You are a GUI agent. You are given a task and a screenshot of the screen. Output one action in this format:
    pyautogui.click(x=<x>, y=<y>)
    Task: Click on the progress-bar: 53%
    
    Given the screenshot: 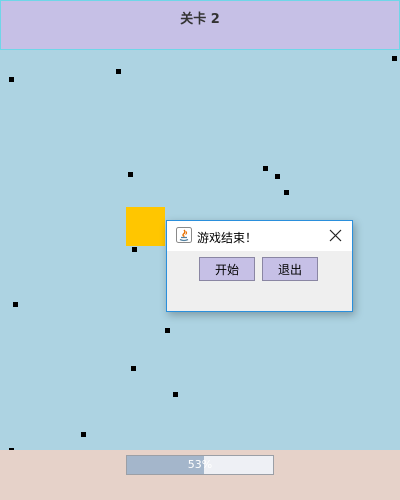 What is the action you would take?
    pyautogui.click(x=200, y=465)
    